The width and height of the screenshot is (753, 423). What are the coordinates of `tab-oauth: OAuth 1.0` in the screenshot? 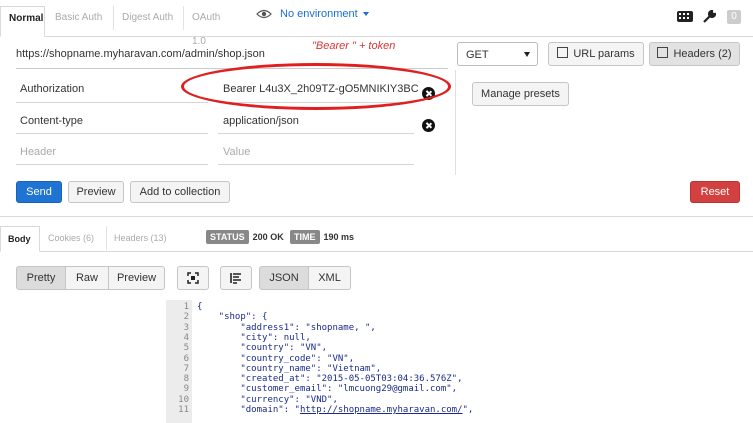 It's located at (214, 26).